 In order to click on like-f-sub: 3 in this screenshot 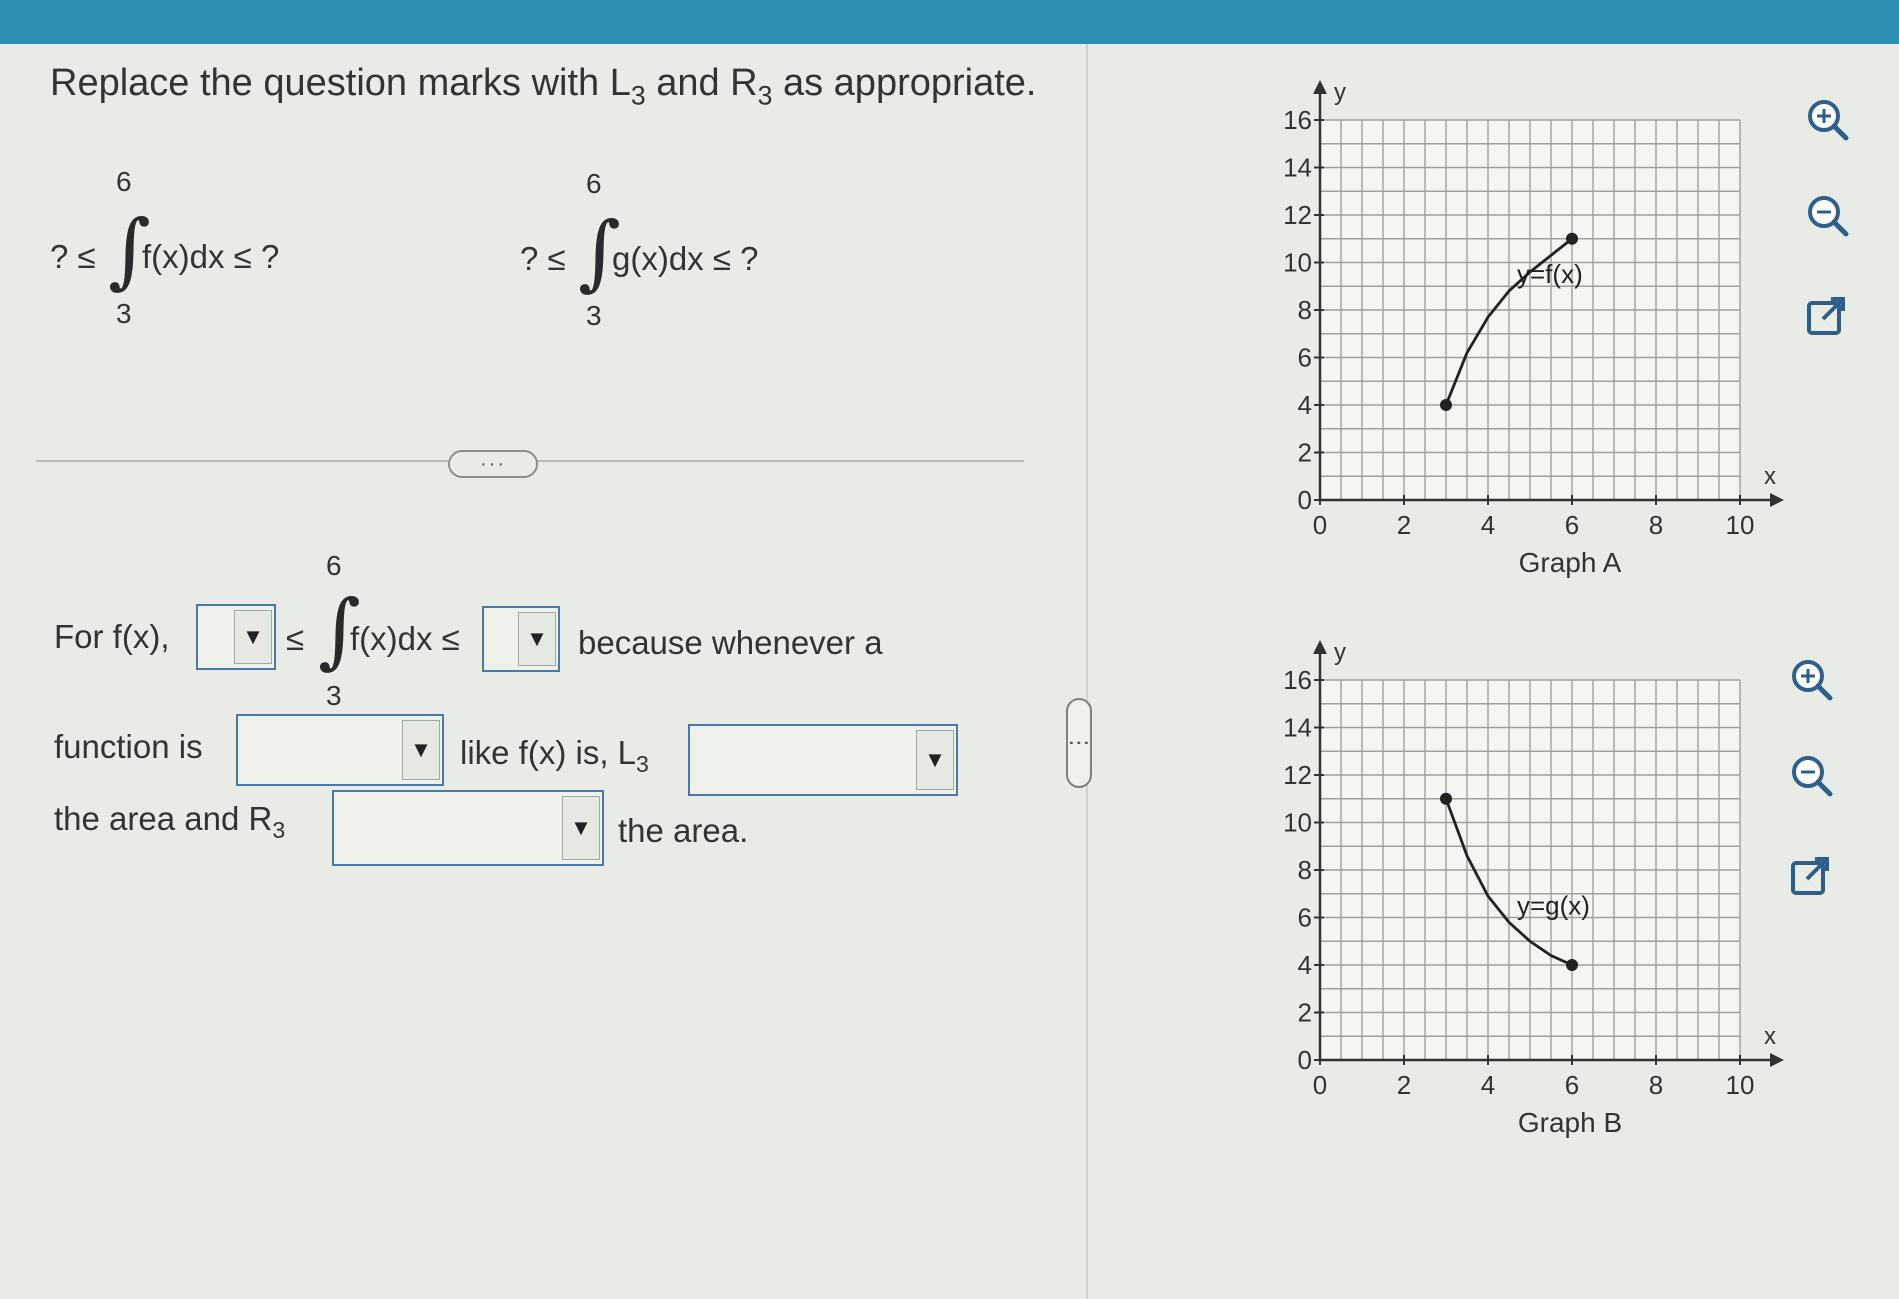, I will do `click(642, 764)`.